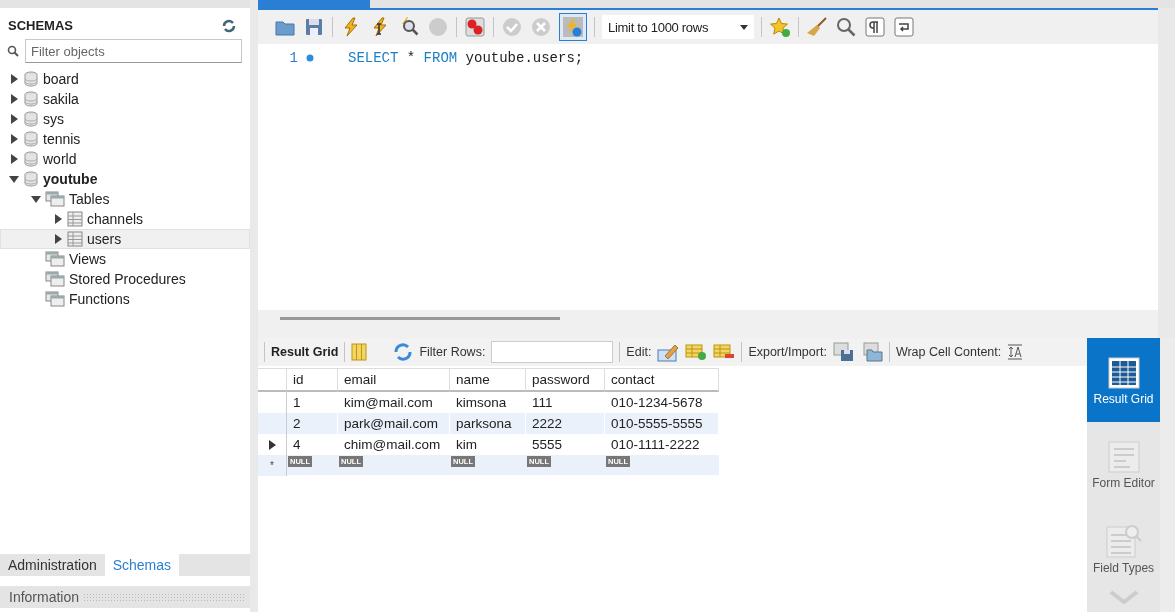 This screenshot has height=612, width=1175. What do you see at coordinates (668, 352) in the screenshot?
I see `pencil-icon` at bounding box center [668, 352].